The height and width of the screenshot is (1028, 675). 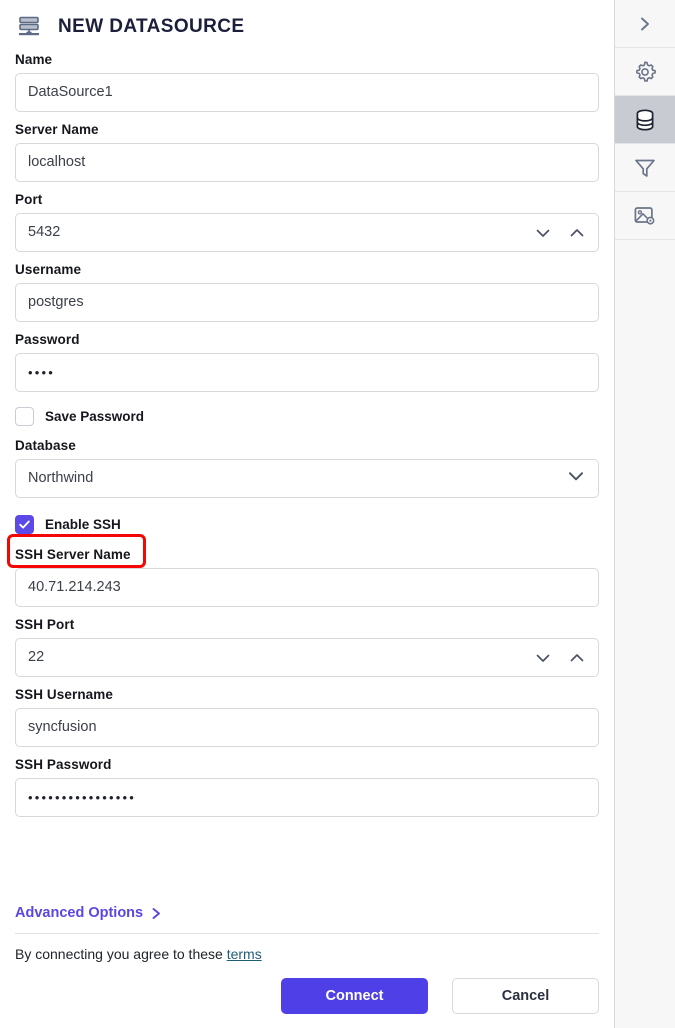 What do you see at coordinates (307, 657) in the screenshot?
I see `ssh-port-input: 22` at bounding box center [307, 657].